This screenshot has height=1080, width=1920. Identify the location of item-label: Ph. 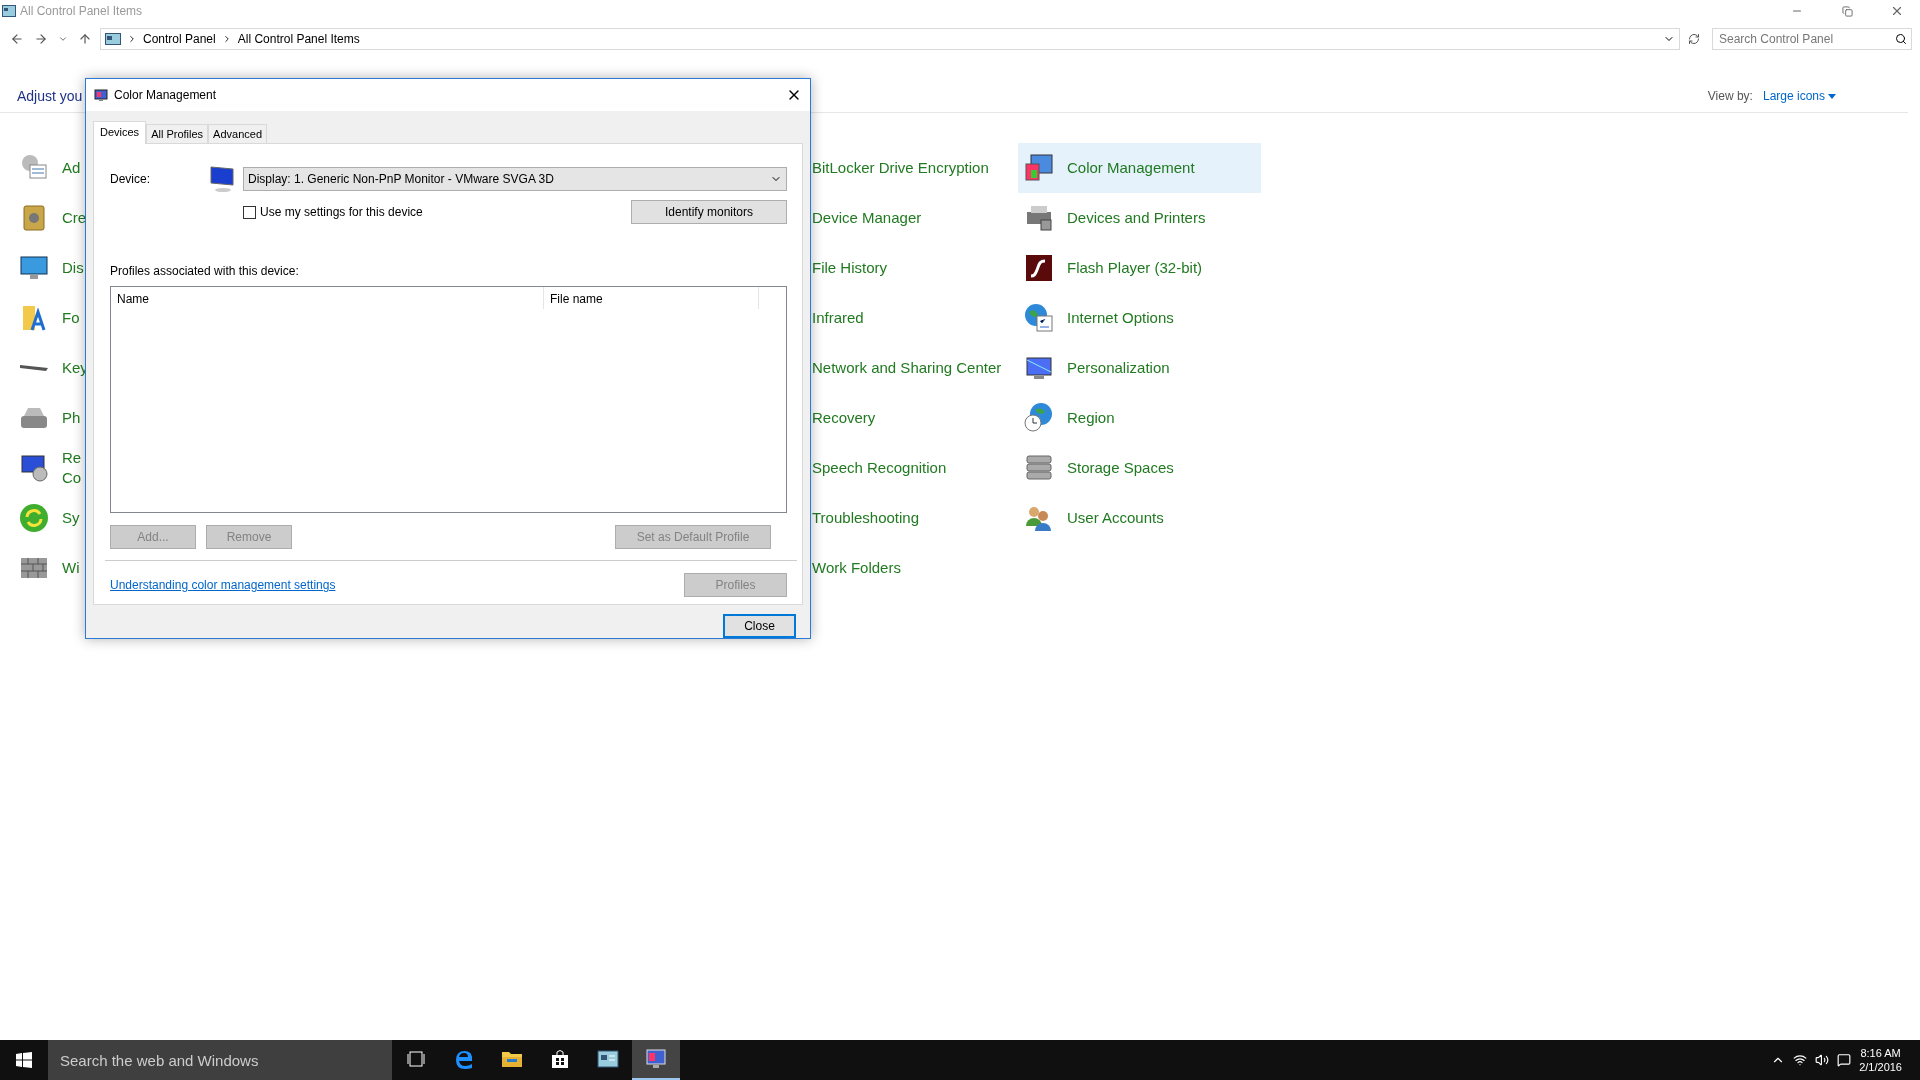
(71, 418).